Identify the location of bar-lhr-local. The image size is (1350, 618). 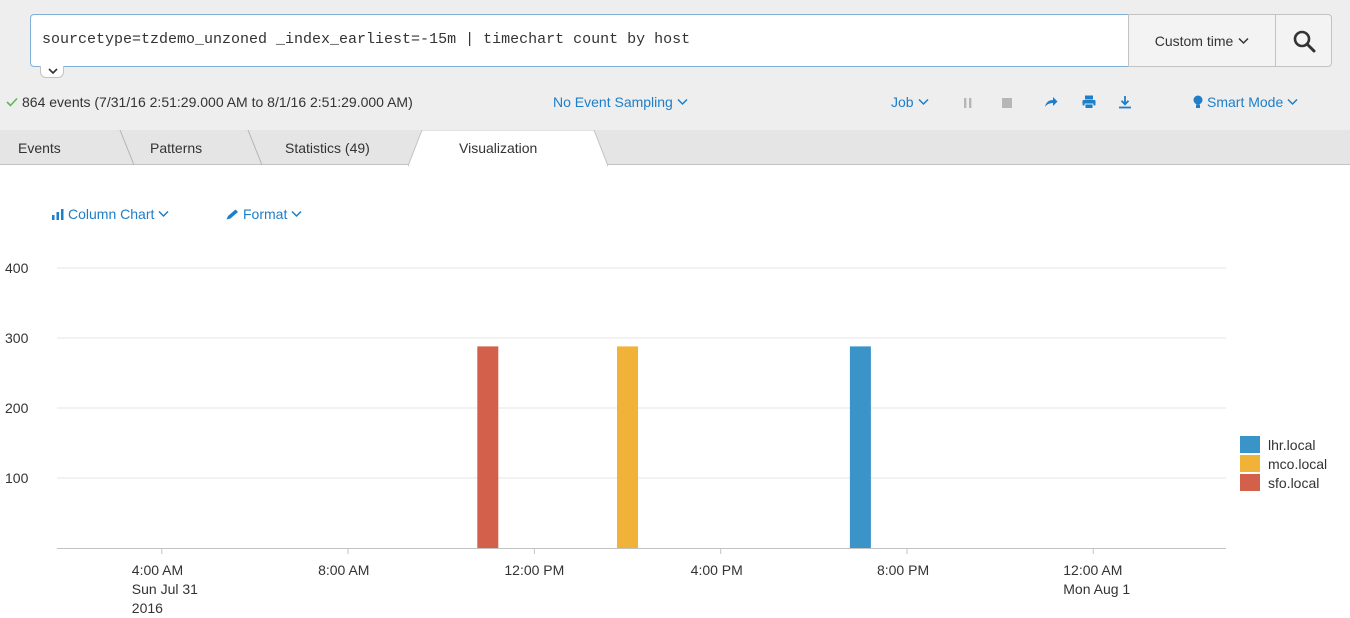
(860, 447).